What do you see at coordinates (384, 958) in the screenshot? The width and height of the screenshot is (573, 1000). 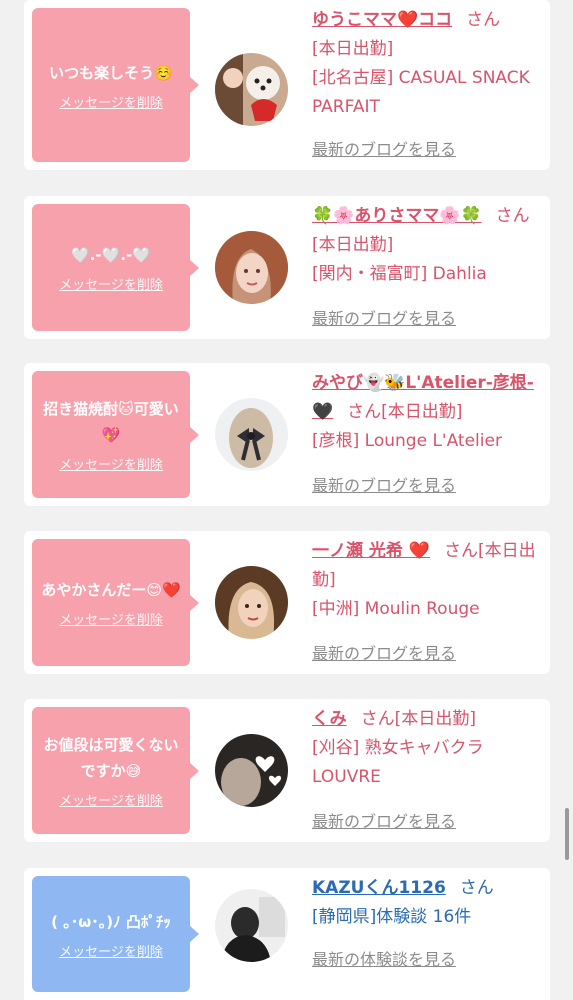 I see `review-link: 最新の体験談を見る` at bounding box center [384, 958].